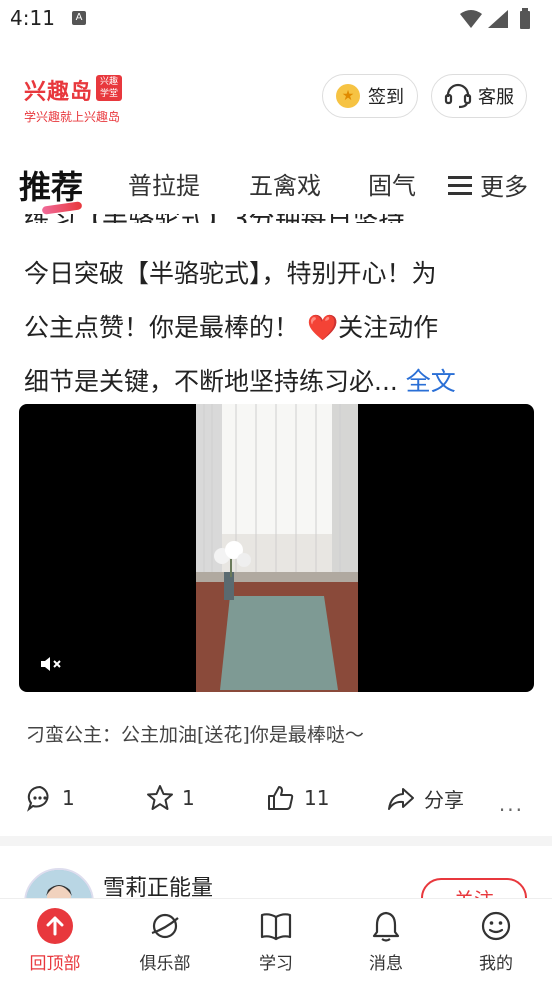  I want to click on checkin-label: 签到, so click(386, 97).